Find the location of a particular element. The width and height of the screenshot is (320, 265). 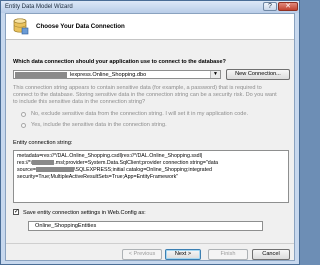

finish-button: Finish is located at coordinates (228, 254).